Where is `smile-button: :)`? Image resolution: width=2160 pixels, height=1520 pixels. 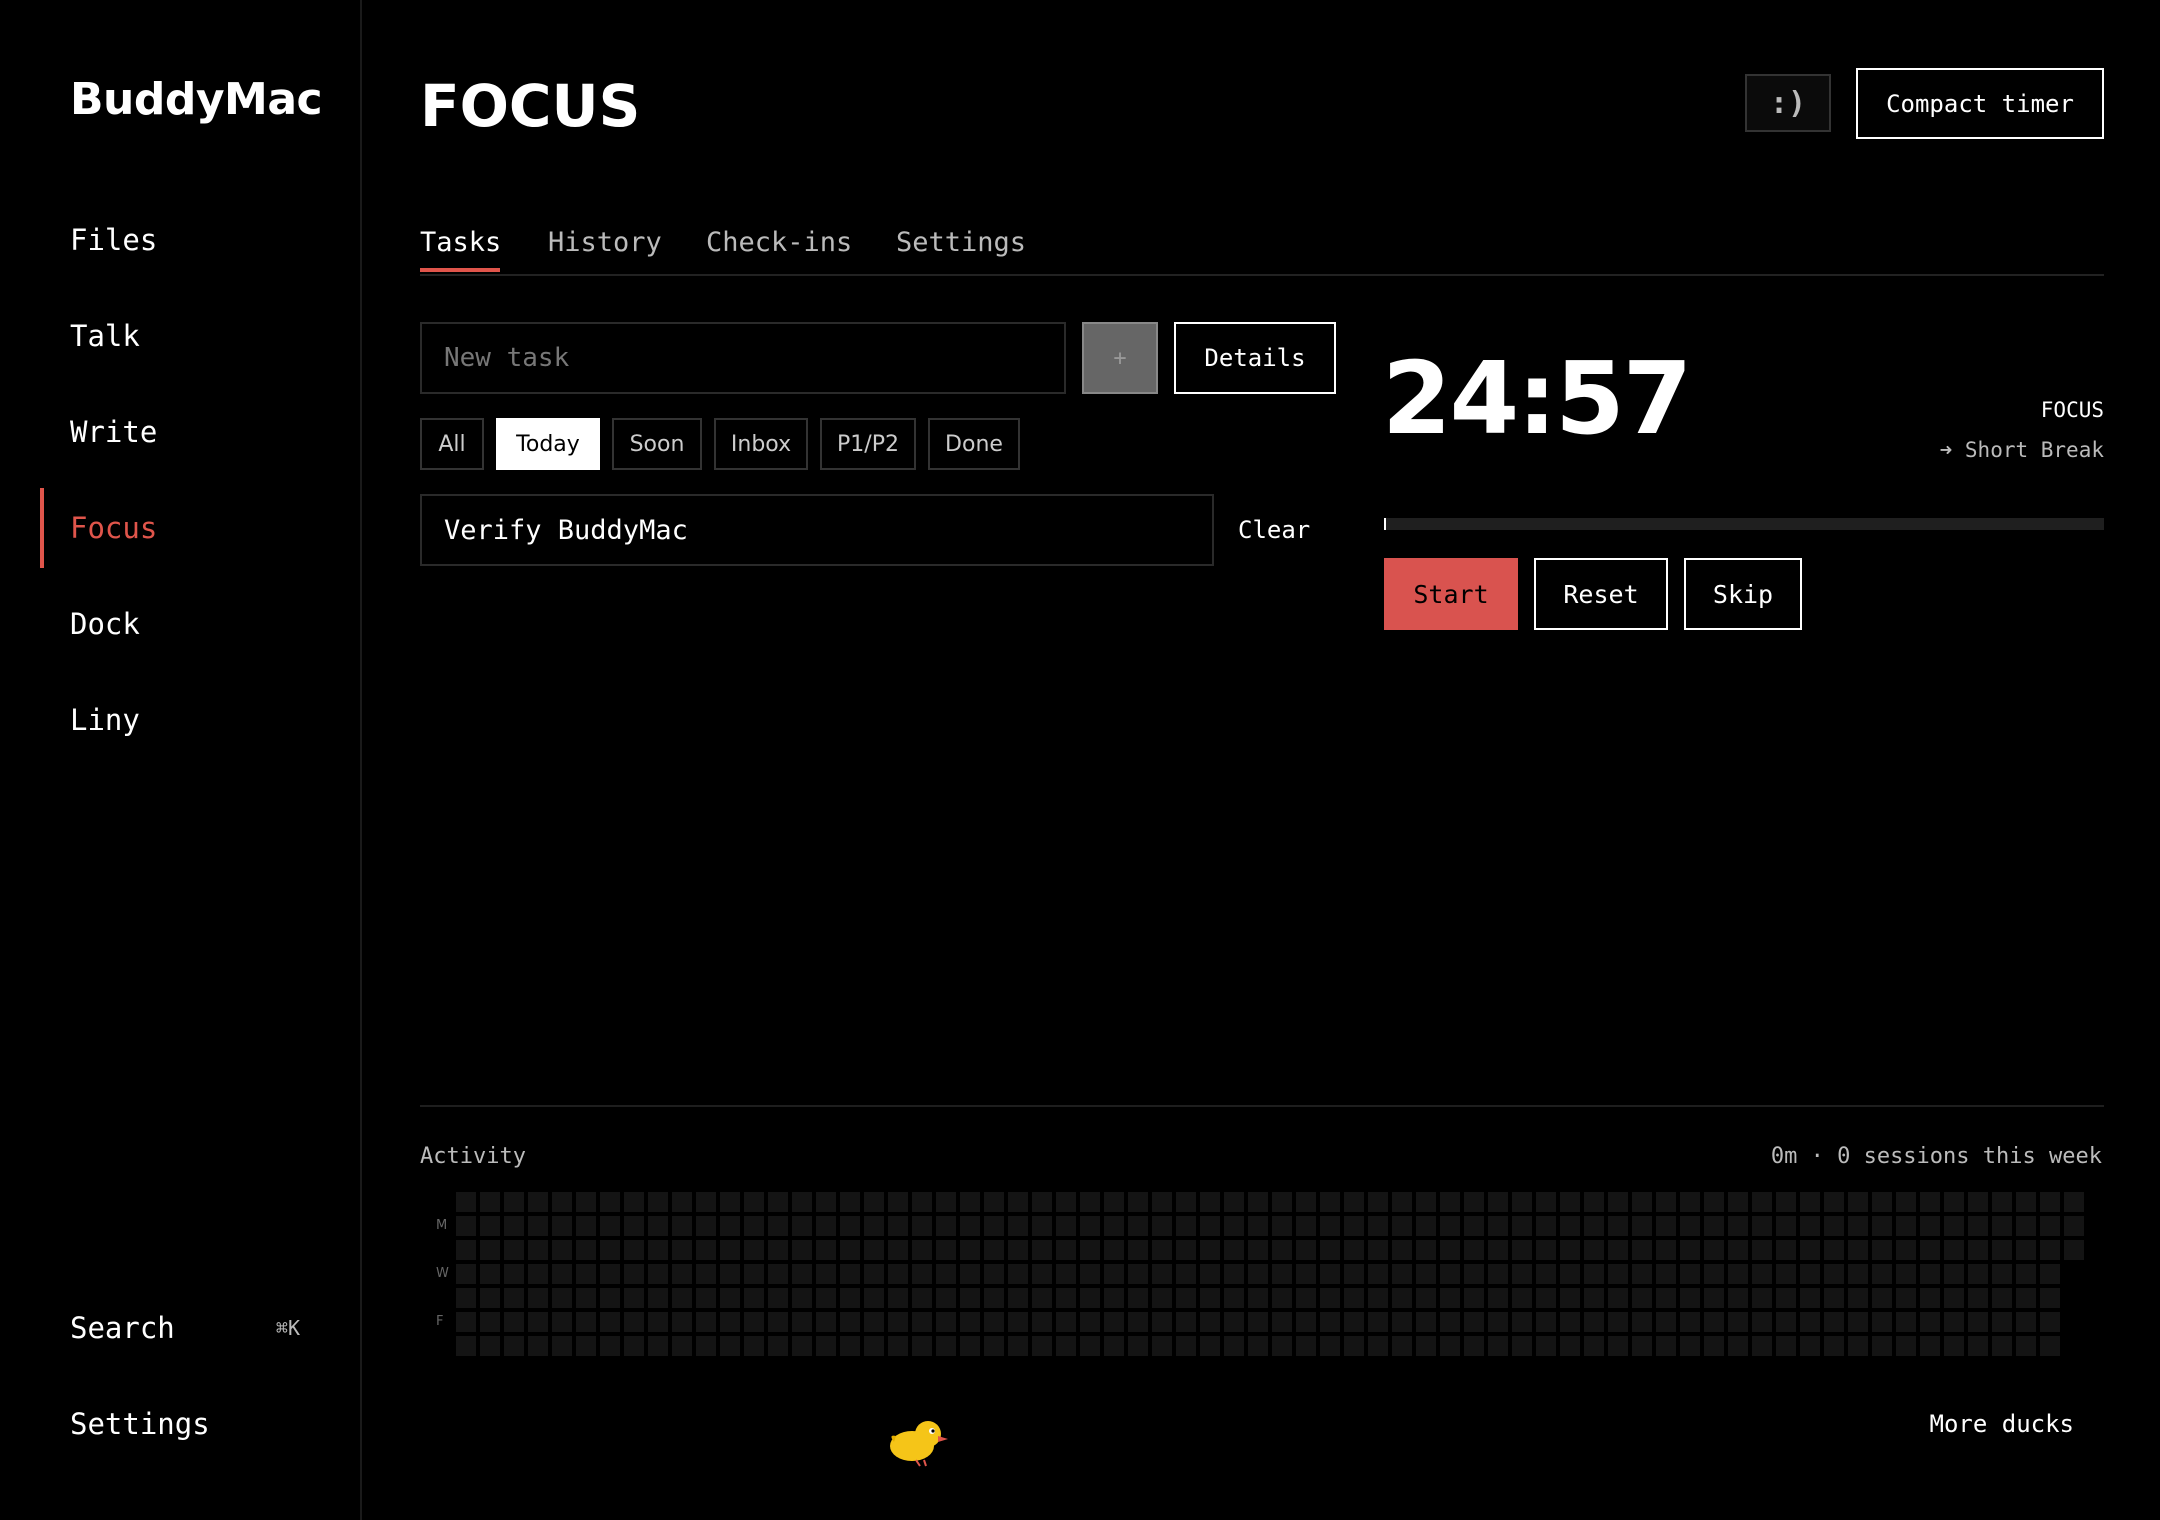
smile-button: :) is located at coordinates (1788, 103).